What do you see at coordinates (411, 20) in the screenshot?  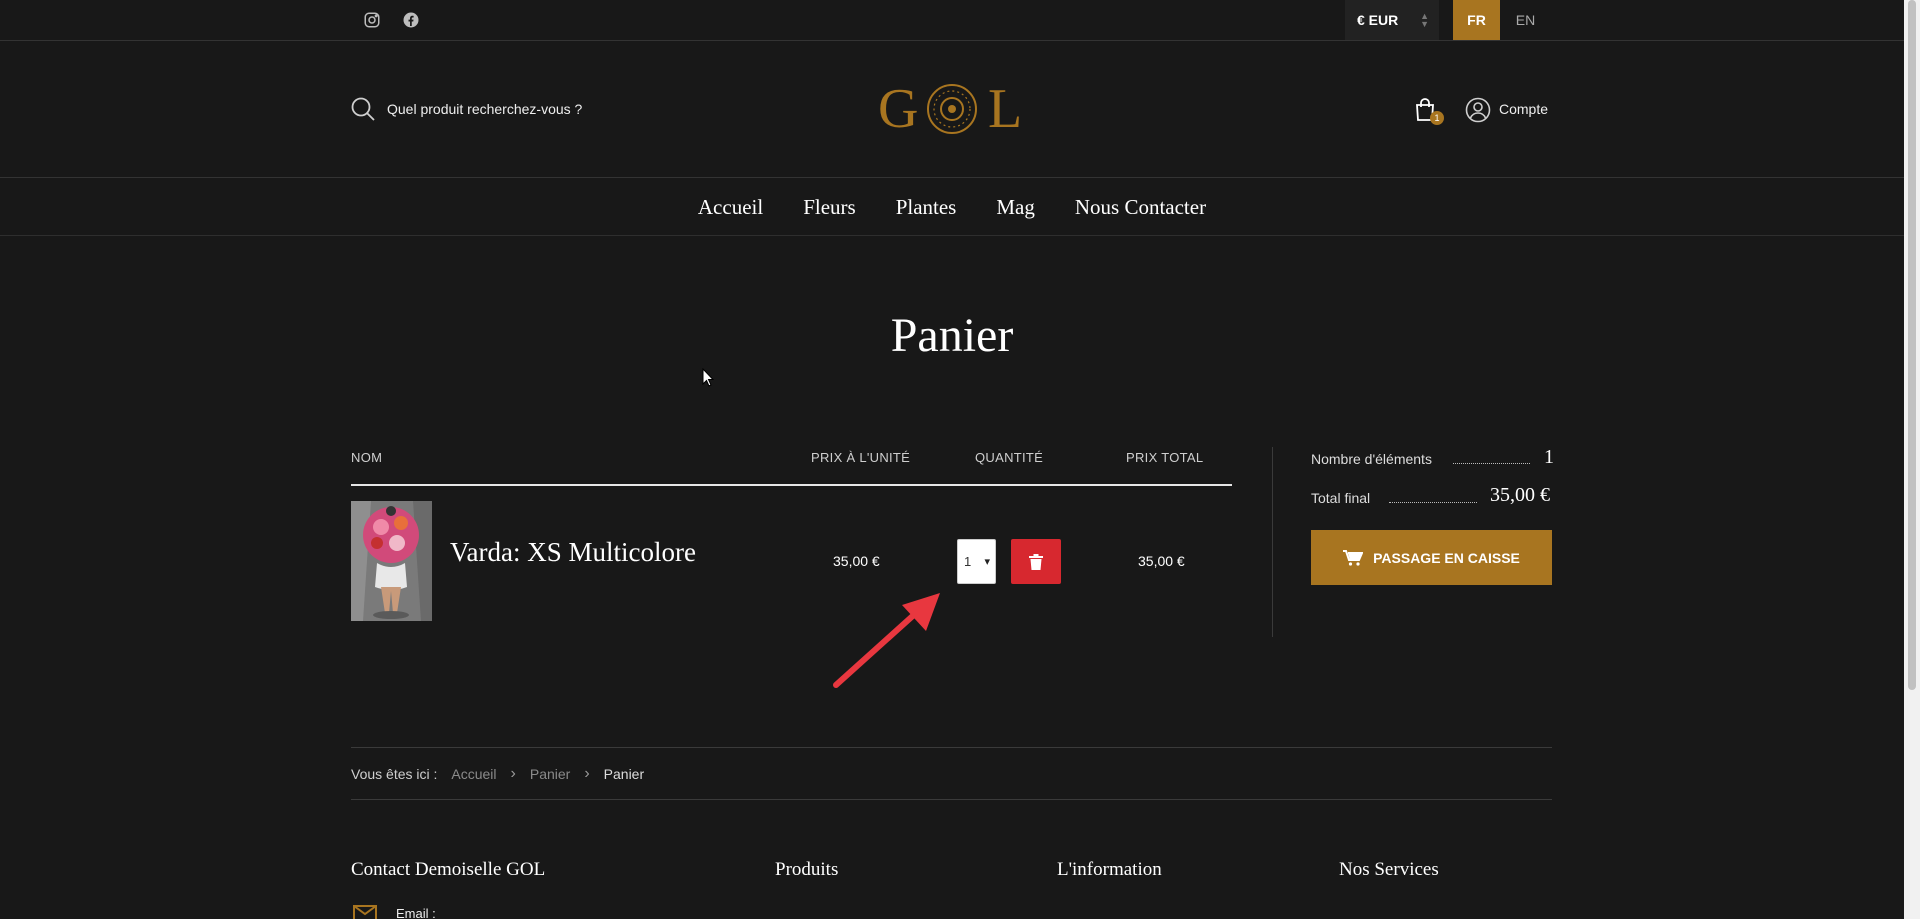 I see `facebook-icon` at bounding box center [411, 20].